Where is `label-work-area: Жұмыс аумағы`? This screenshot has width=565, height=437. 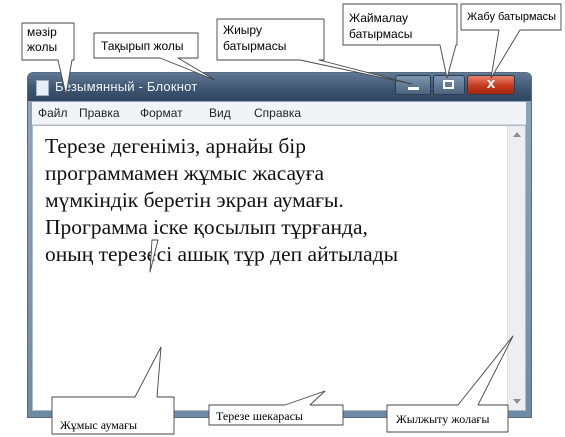 label-work-area: Жұмыс аумағы is located at coordinates (99, 425).